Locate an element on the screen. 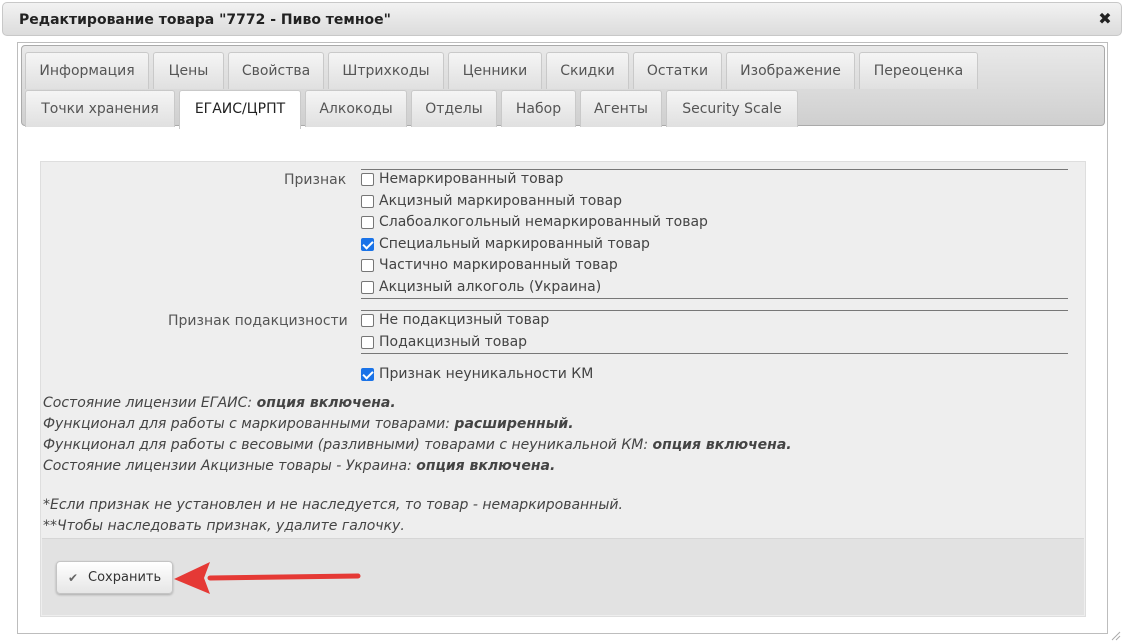 Image resolution: width=1125 pixels, height=644 pixels. option-label: Подакцизный товар is located at coordinates (453, 342).